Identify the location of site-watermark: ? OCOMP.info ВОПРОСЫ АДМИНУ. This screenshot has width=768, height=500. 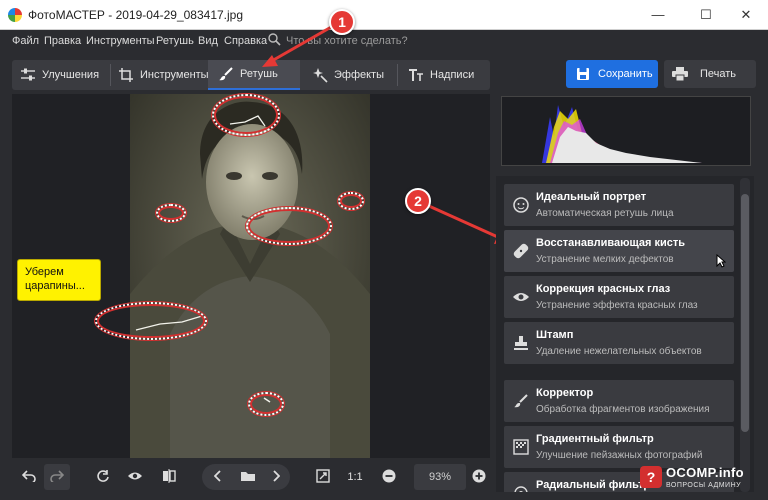
(704, 480).